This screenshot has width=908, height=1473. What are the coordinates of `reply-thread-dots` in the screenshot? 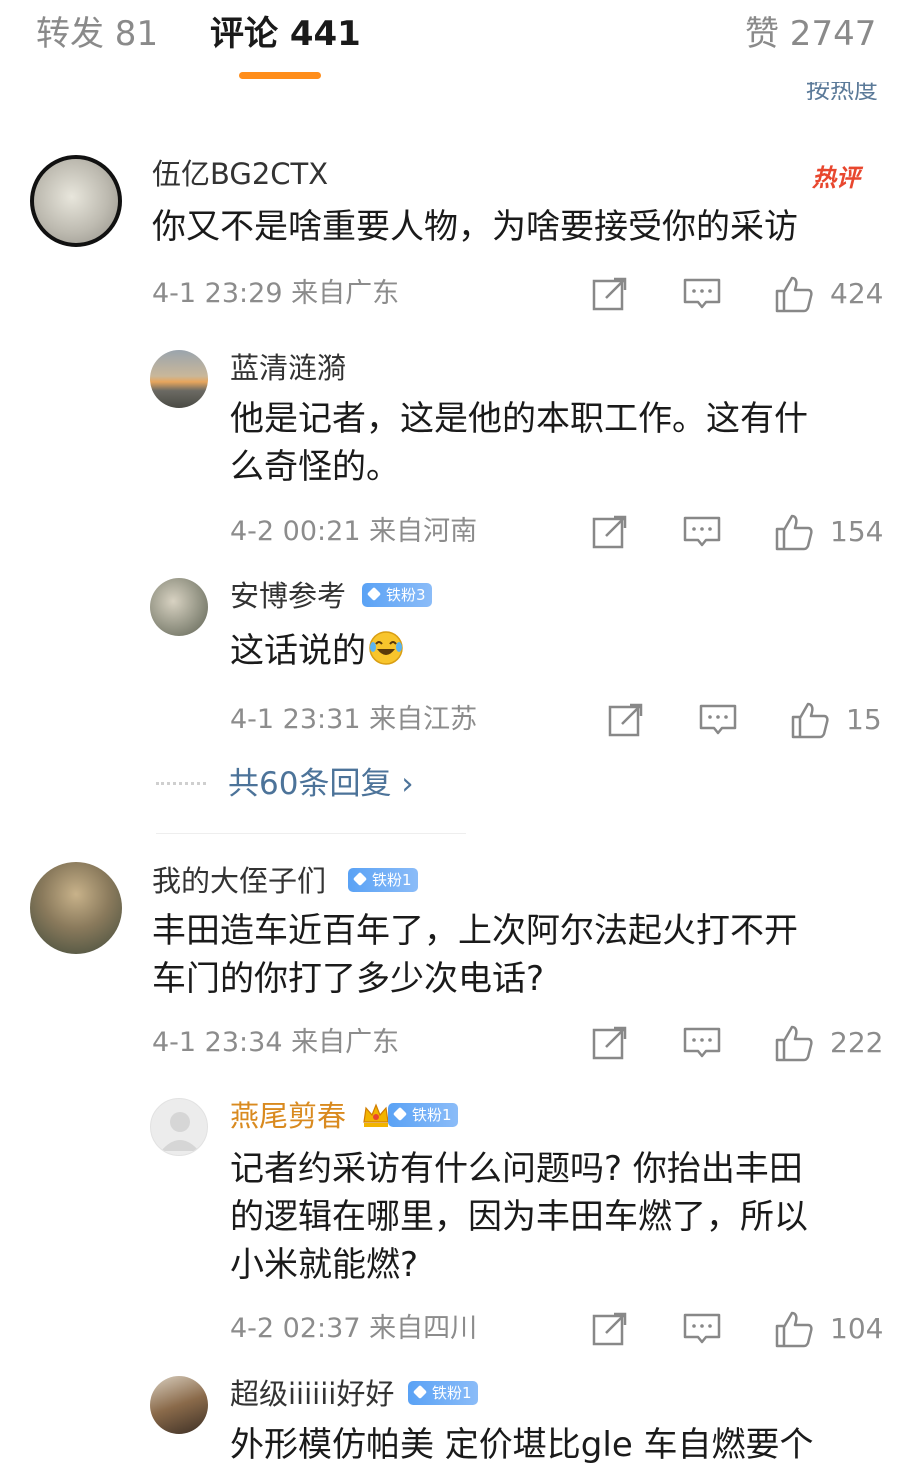 It's located at (181, 784).